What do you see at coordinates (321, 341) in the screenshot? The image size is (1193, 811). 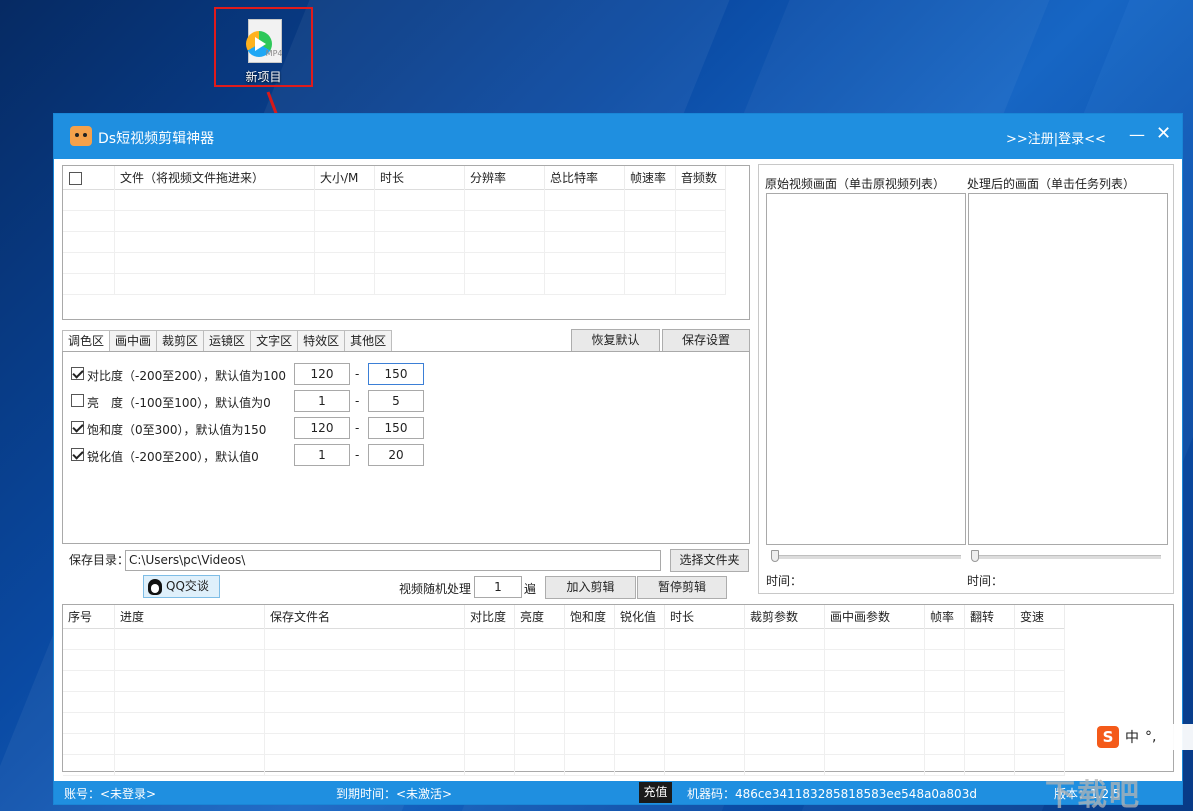 I see `tab-effects: 特效区` at bounding box center [321, 341].